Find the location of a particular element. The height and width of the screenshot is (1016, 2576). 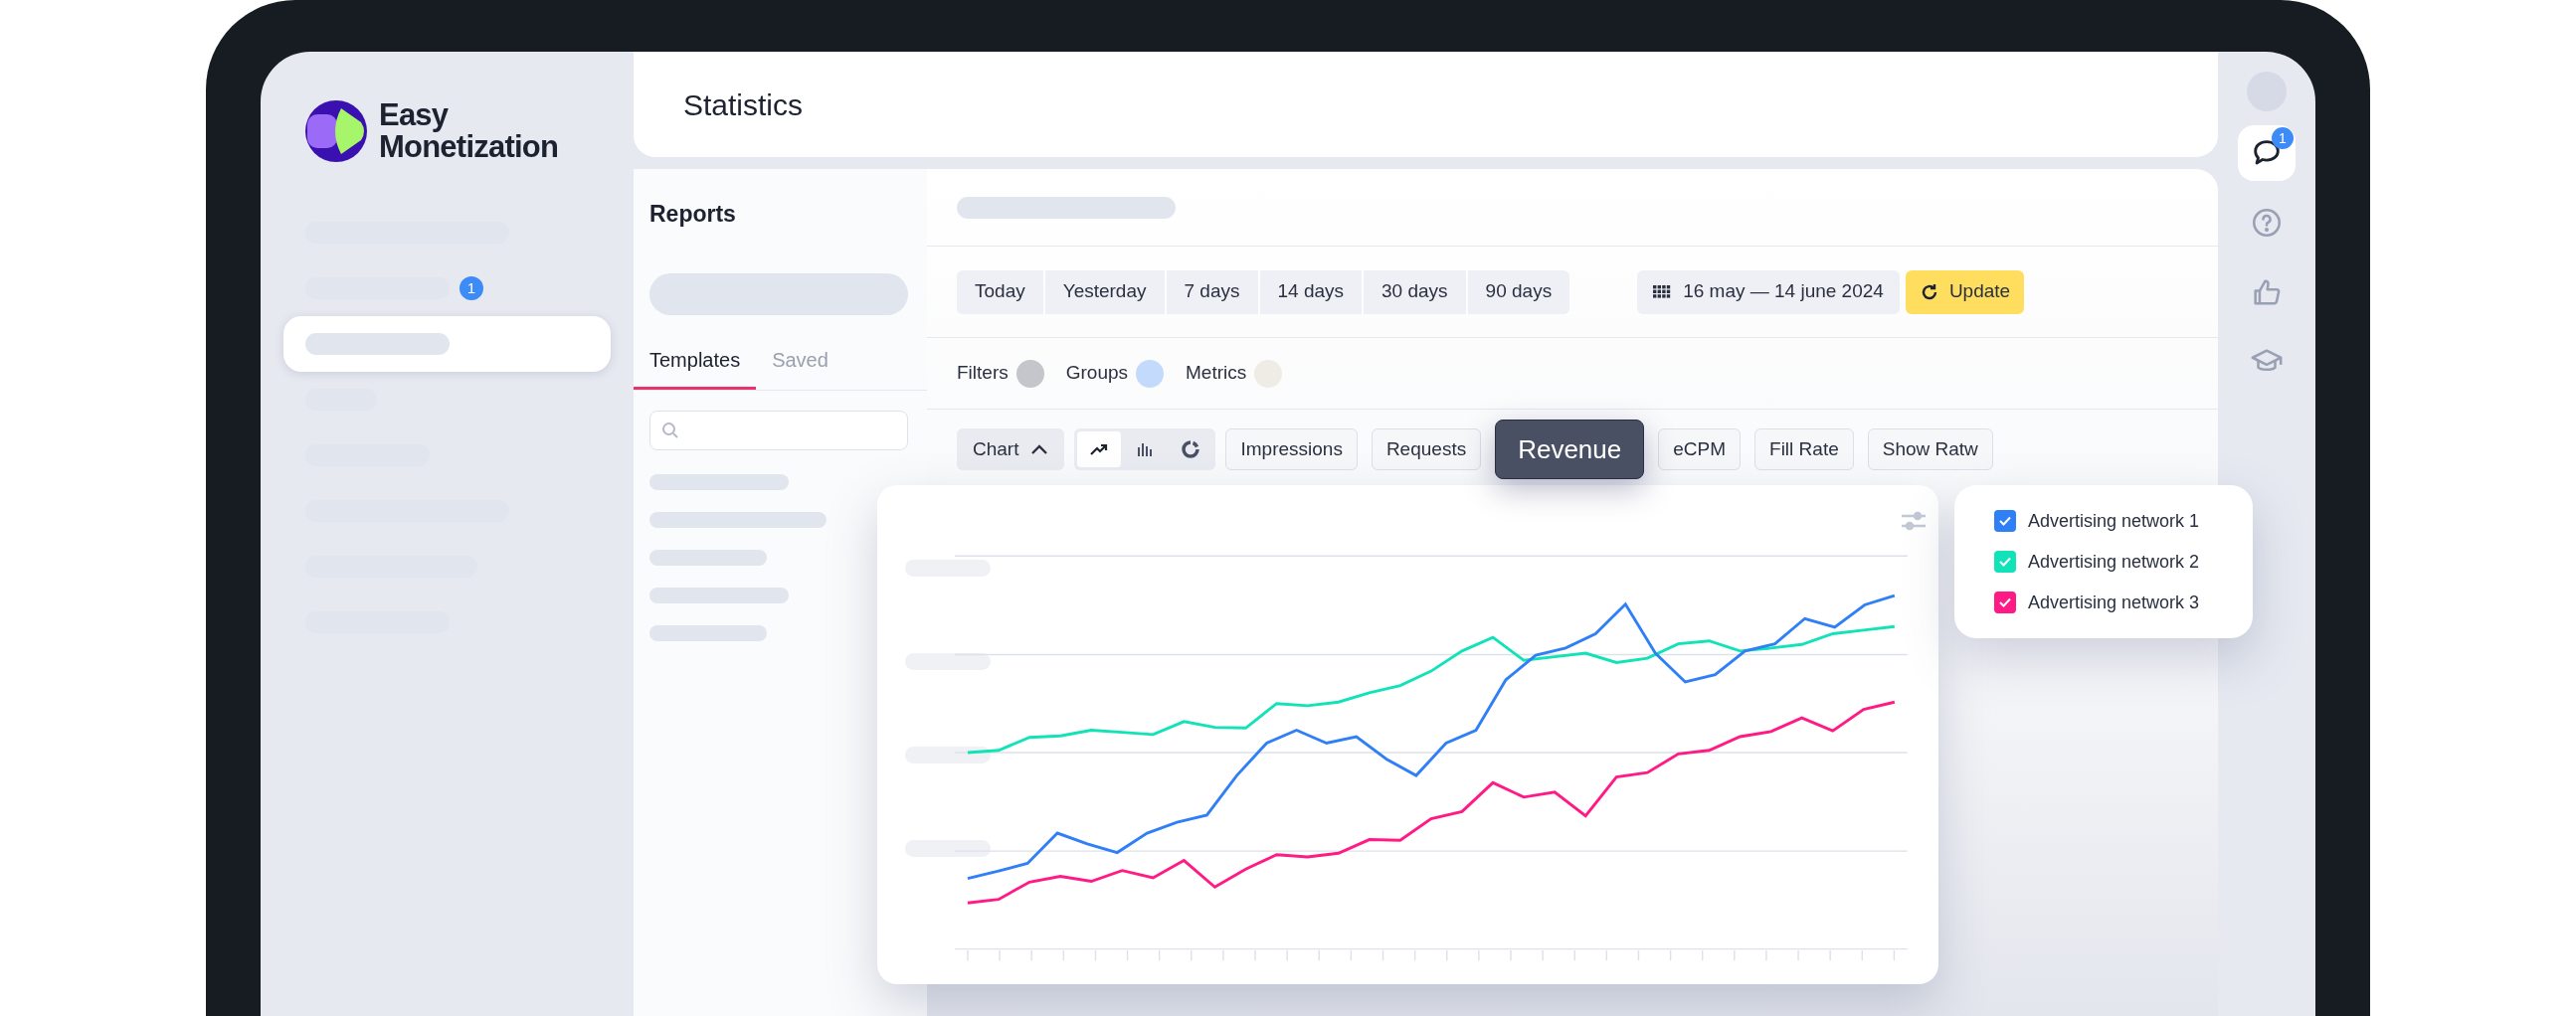

metric-button: Show Ratw is located at coordinates (1930, 449).